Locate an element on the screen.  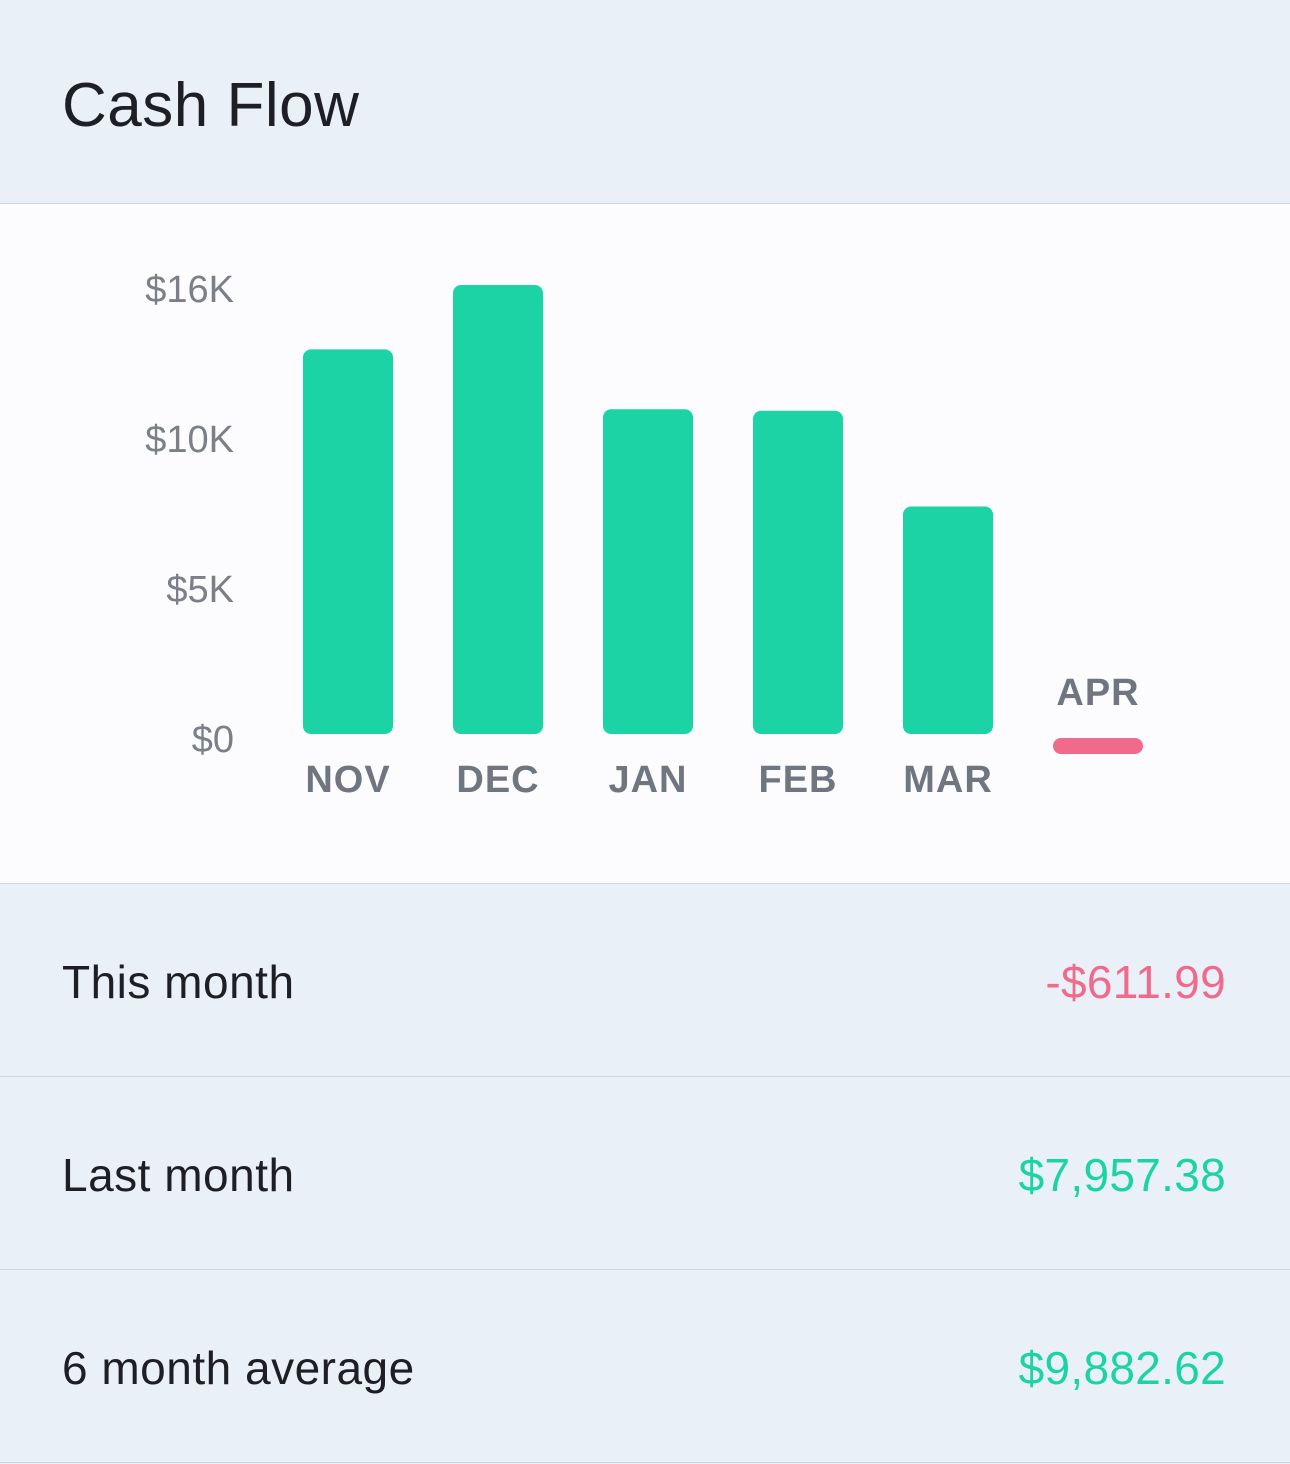
bar-apr is located at coordinates (1098, 746).